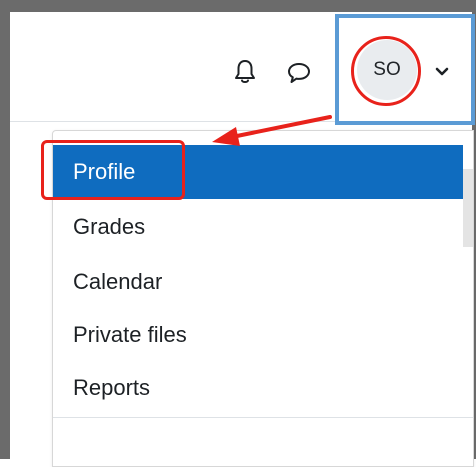 This screenshot has width=476, height=467. I want to click on annotation-rectangle, so click(113, 170).